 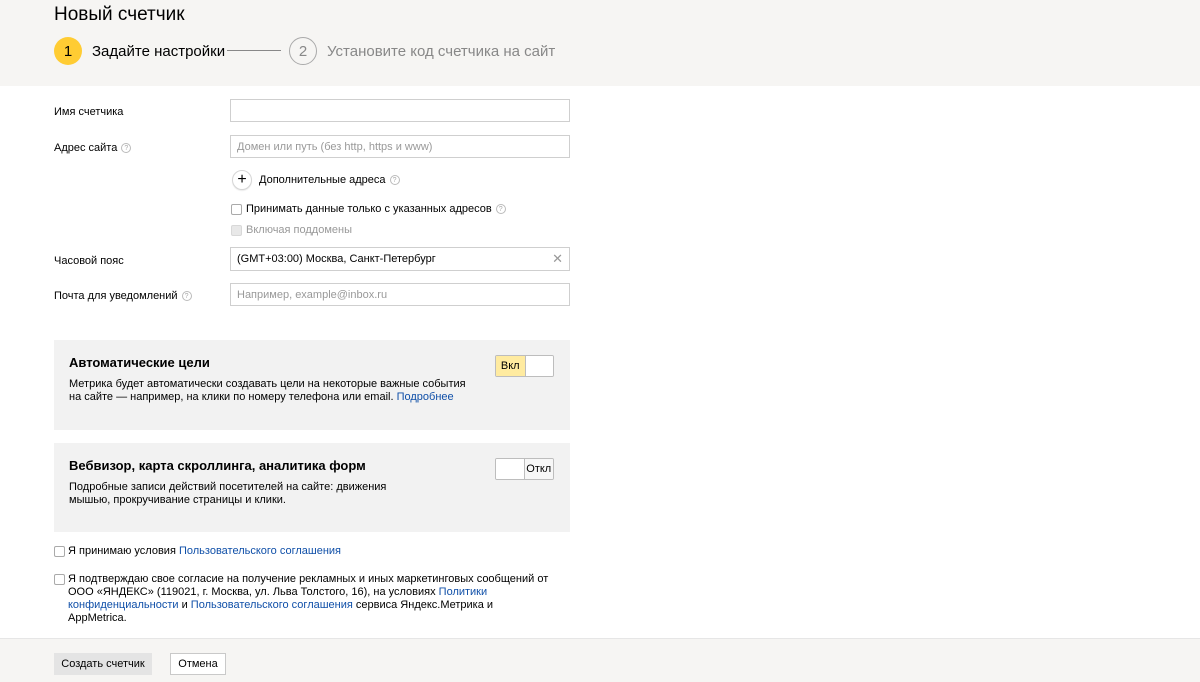 What do you see at coordinates (254, 50) in the screenshot?
I see `step-connector` at bounding box center [254, 50].